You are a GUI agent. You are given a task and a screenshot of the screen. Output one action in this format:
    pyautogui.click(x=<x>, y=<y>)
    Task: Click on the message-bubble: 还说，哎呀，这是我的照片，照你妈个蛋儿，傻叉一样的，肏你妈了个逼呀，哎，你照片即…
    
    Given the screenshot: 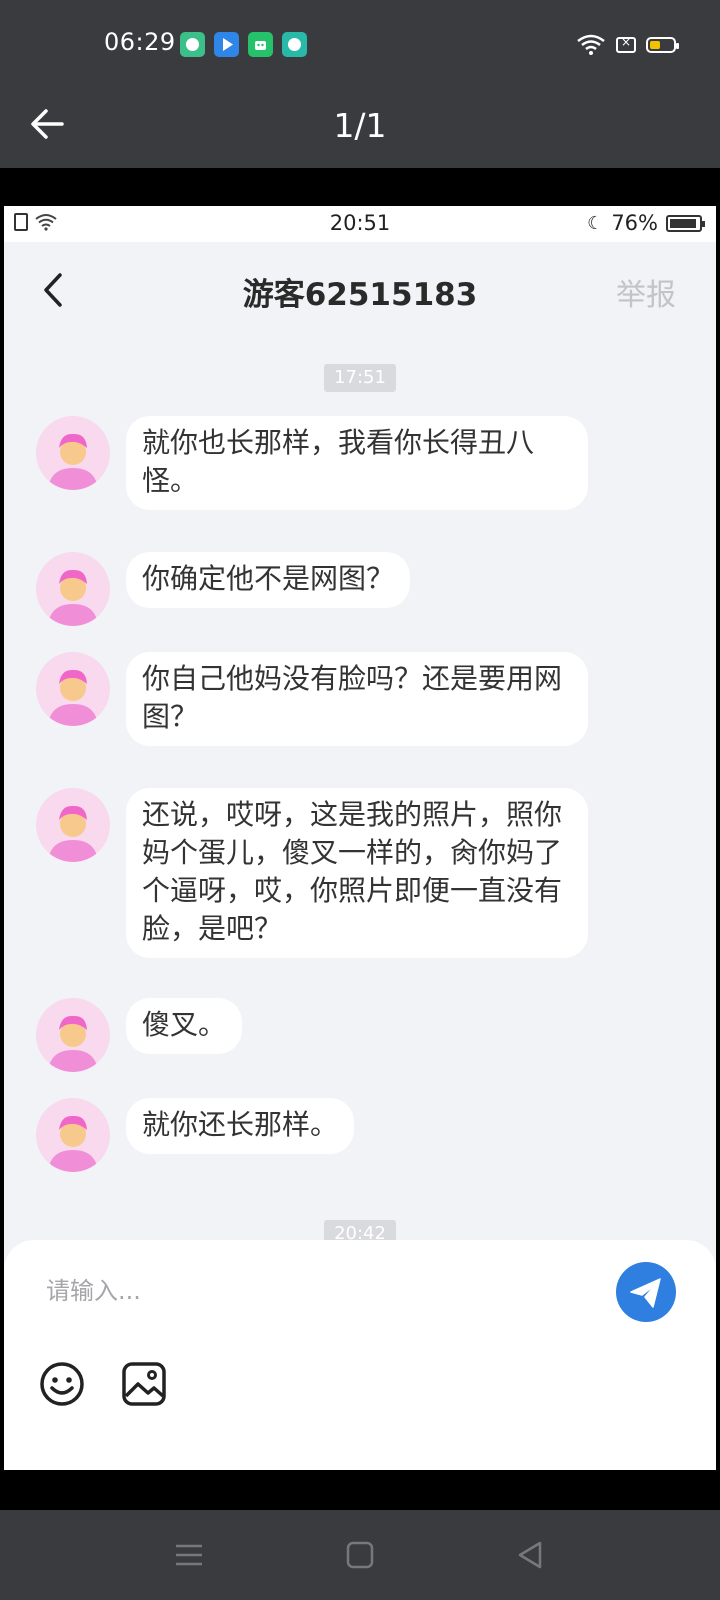 What is the action you would take?
    pyautogui.click(x=357, y=873)
    